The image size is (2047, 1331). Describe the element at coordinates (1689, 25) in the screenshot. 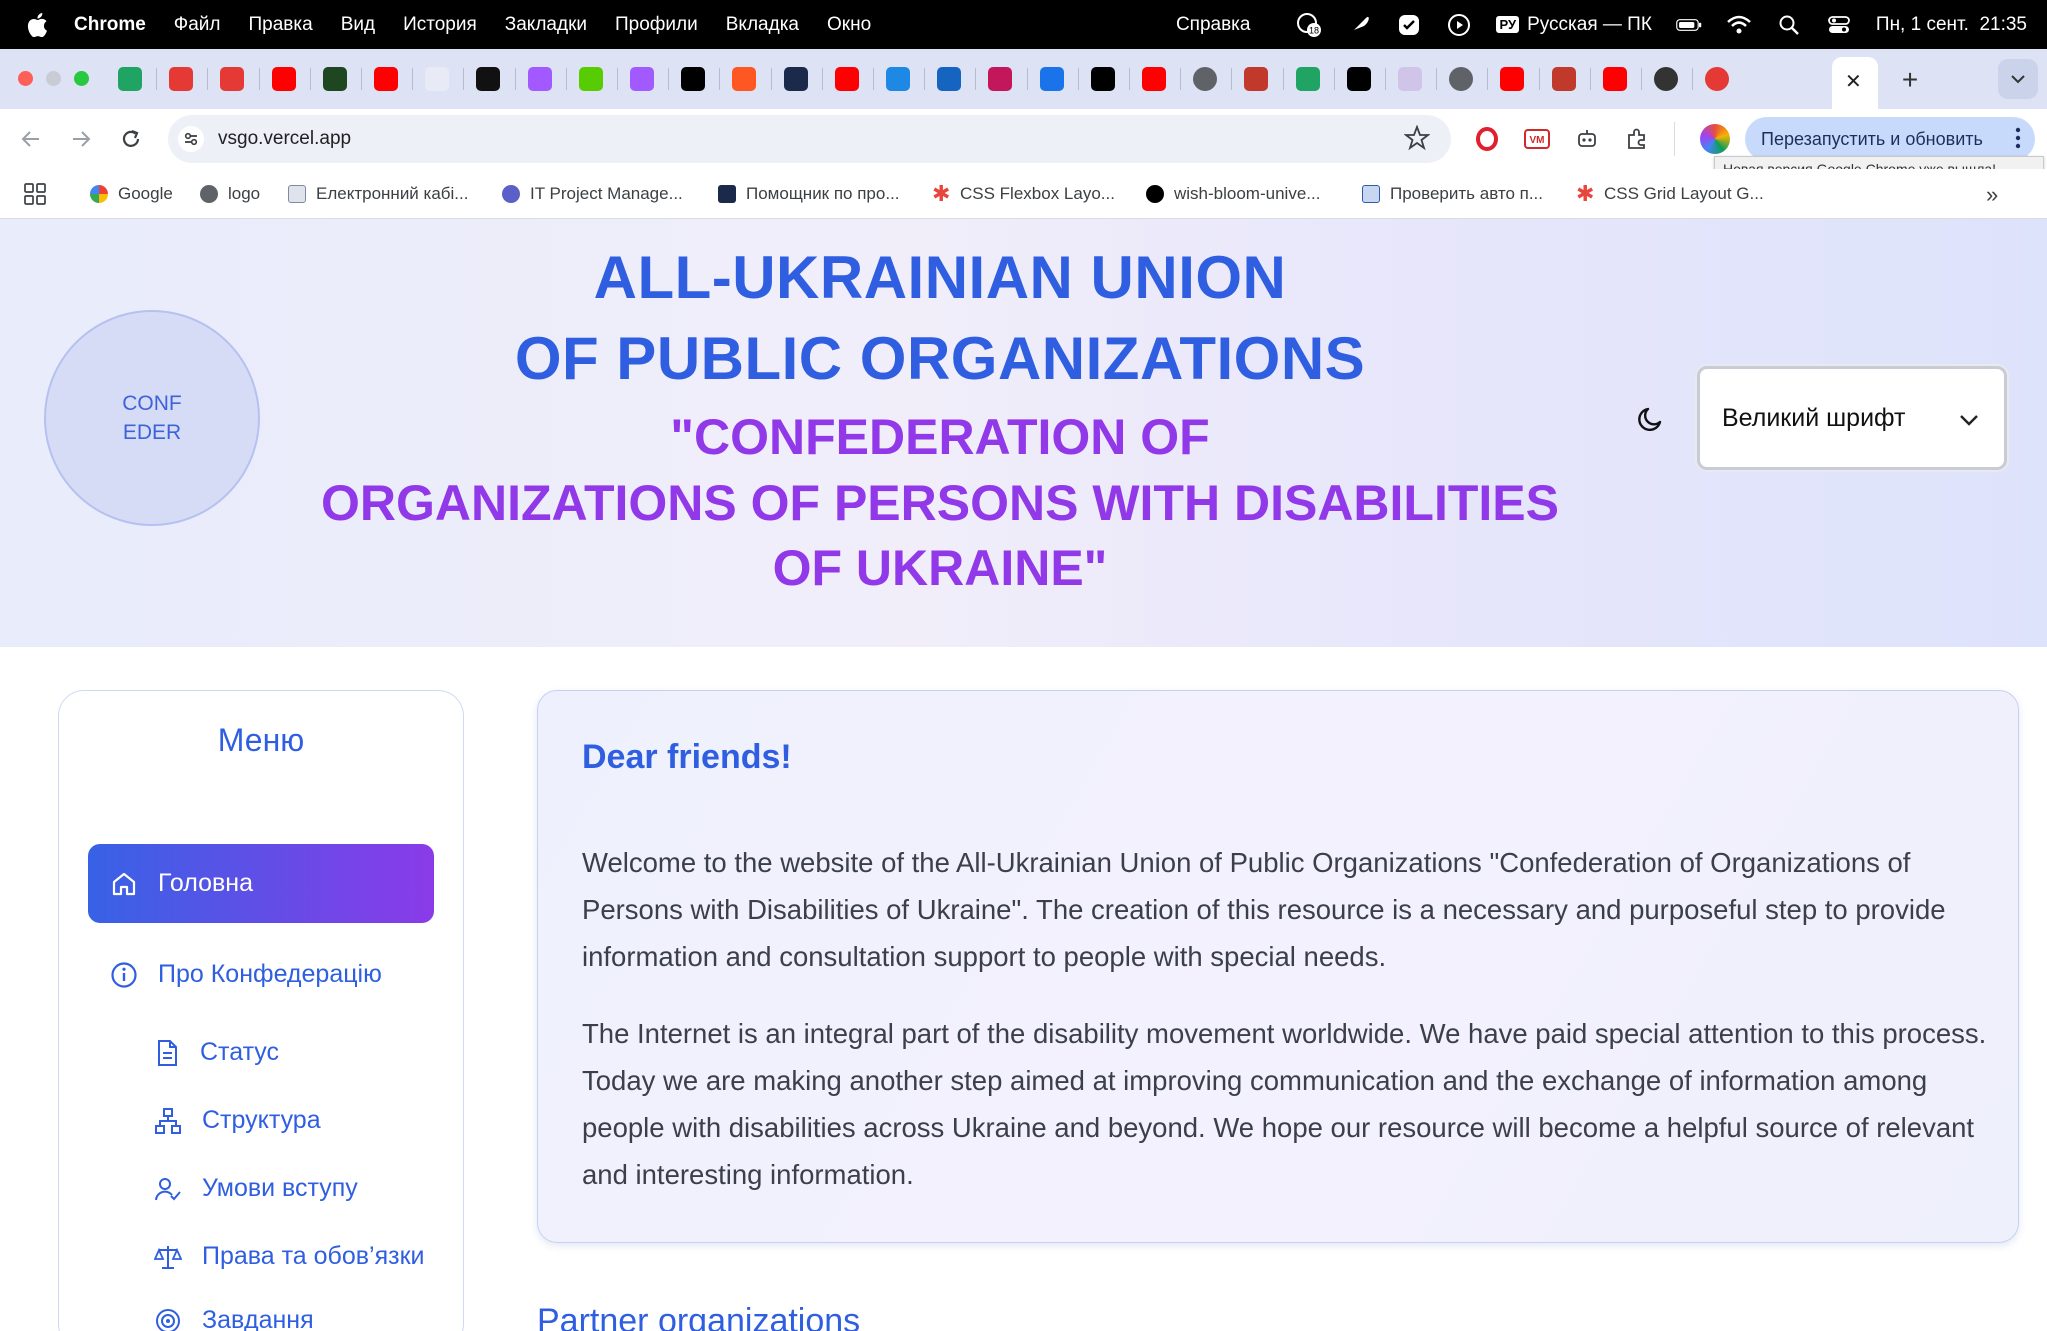

I see `battery-icon` at that location.